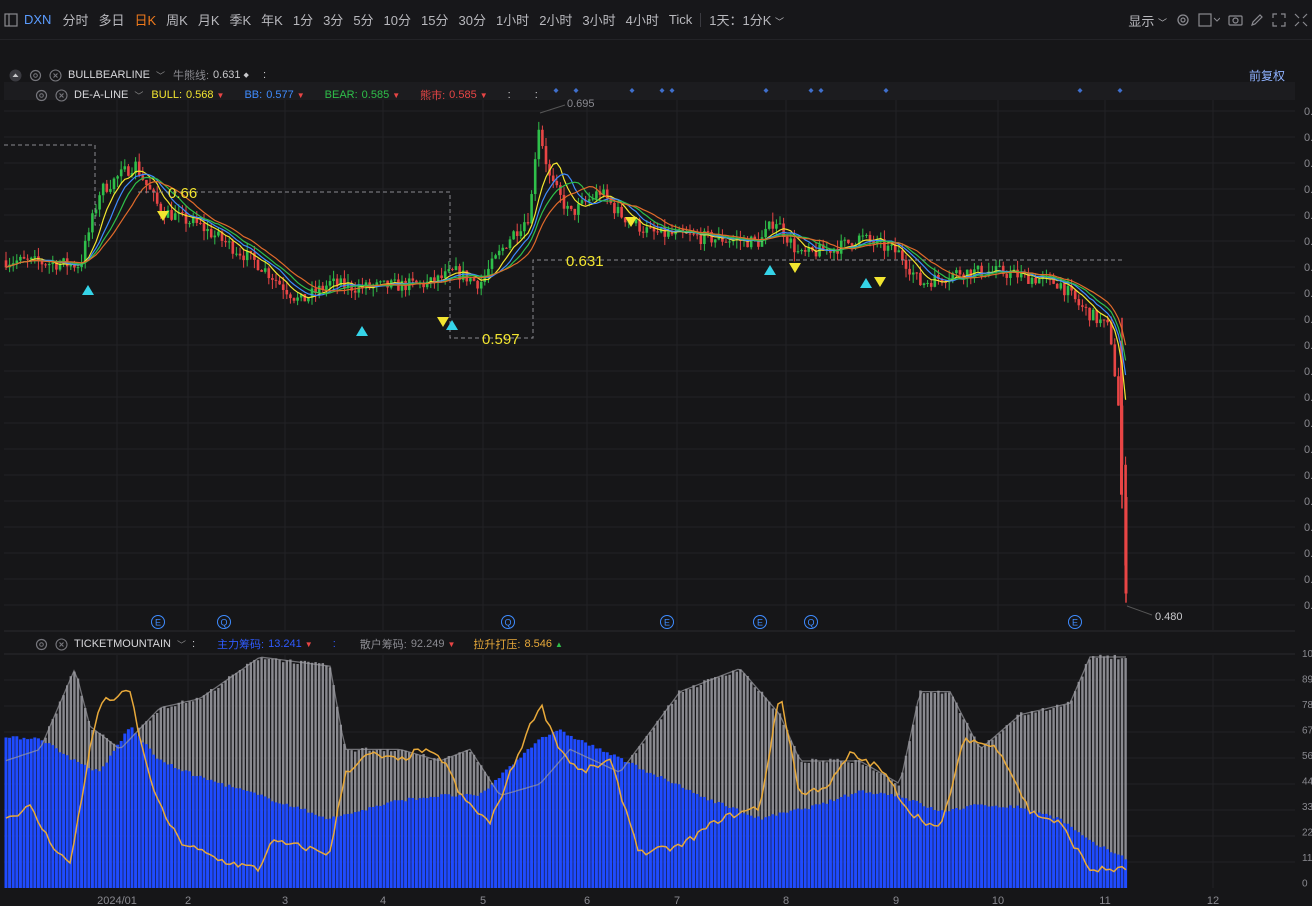 The height and width of the screenshot is (906, 1312). What do you see at coordinates (109, 75) in the screenshot?
I see `indicator-name: BULLBEARLINE` at bounding box center [109, 75].